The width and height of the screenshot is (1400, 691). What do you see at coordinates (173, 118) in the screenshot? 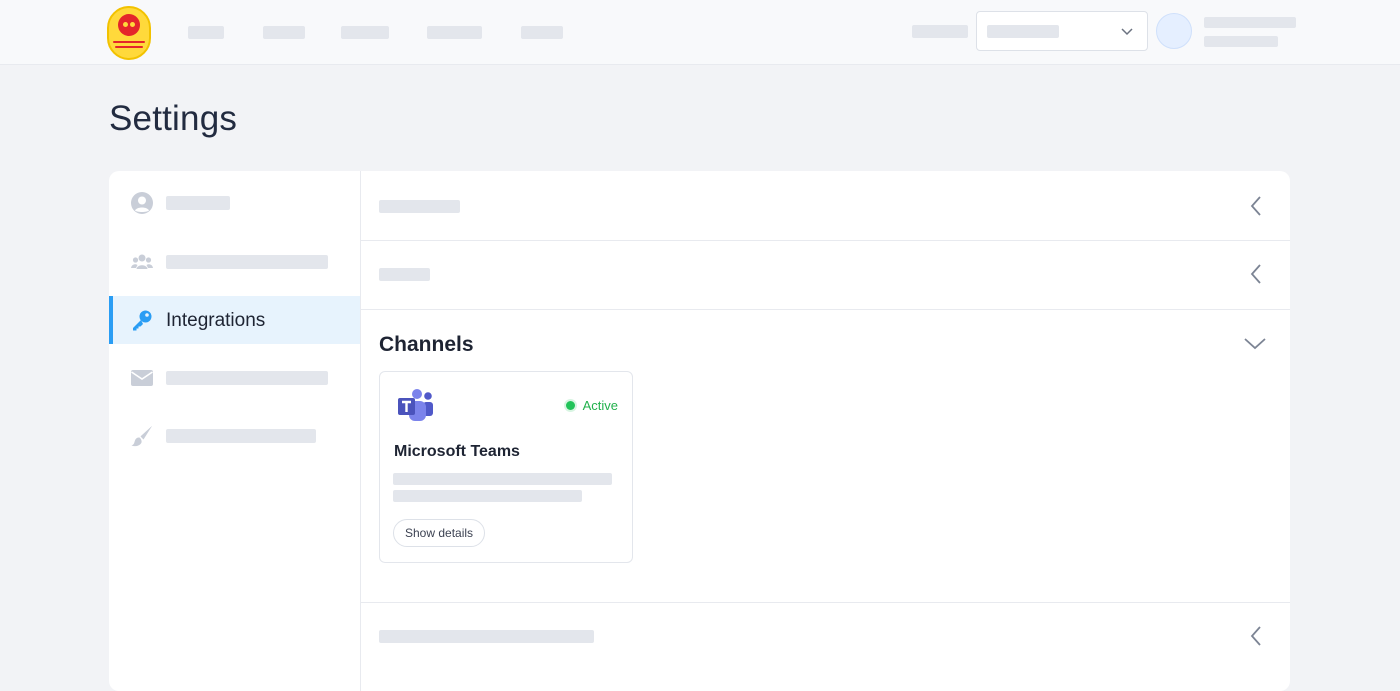
I see `page-title: Settings` at bounding box center [173, 118].